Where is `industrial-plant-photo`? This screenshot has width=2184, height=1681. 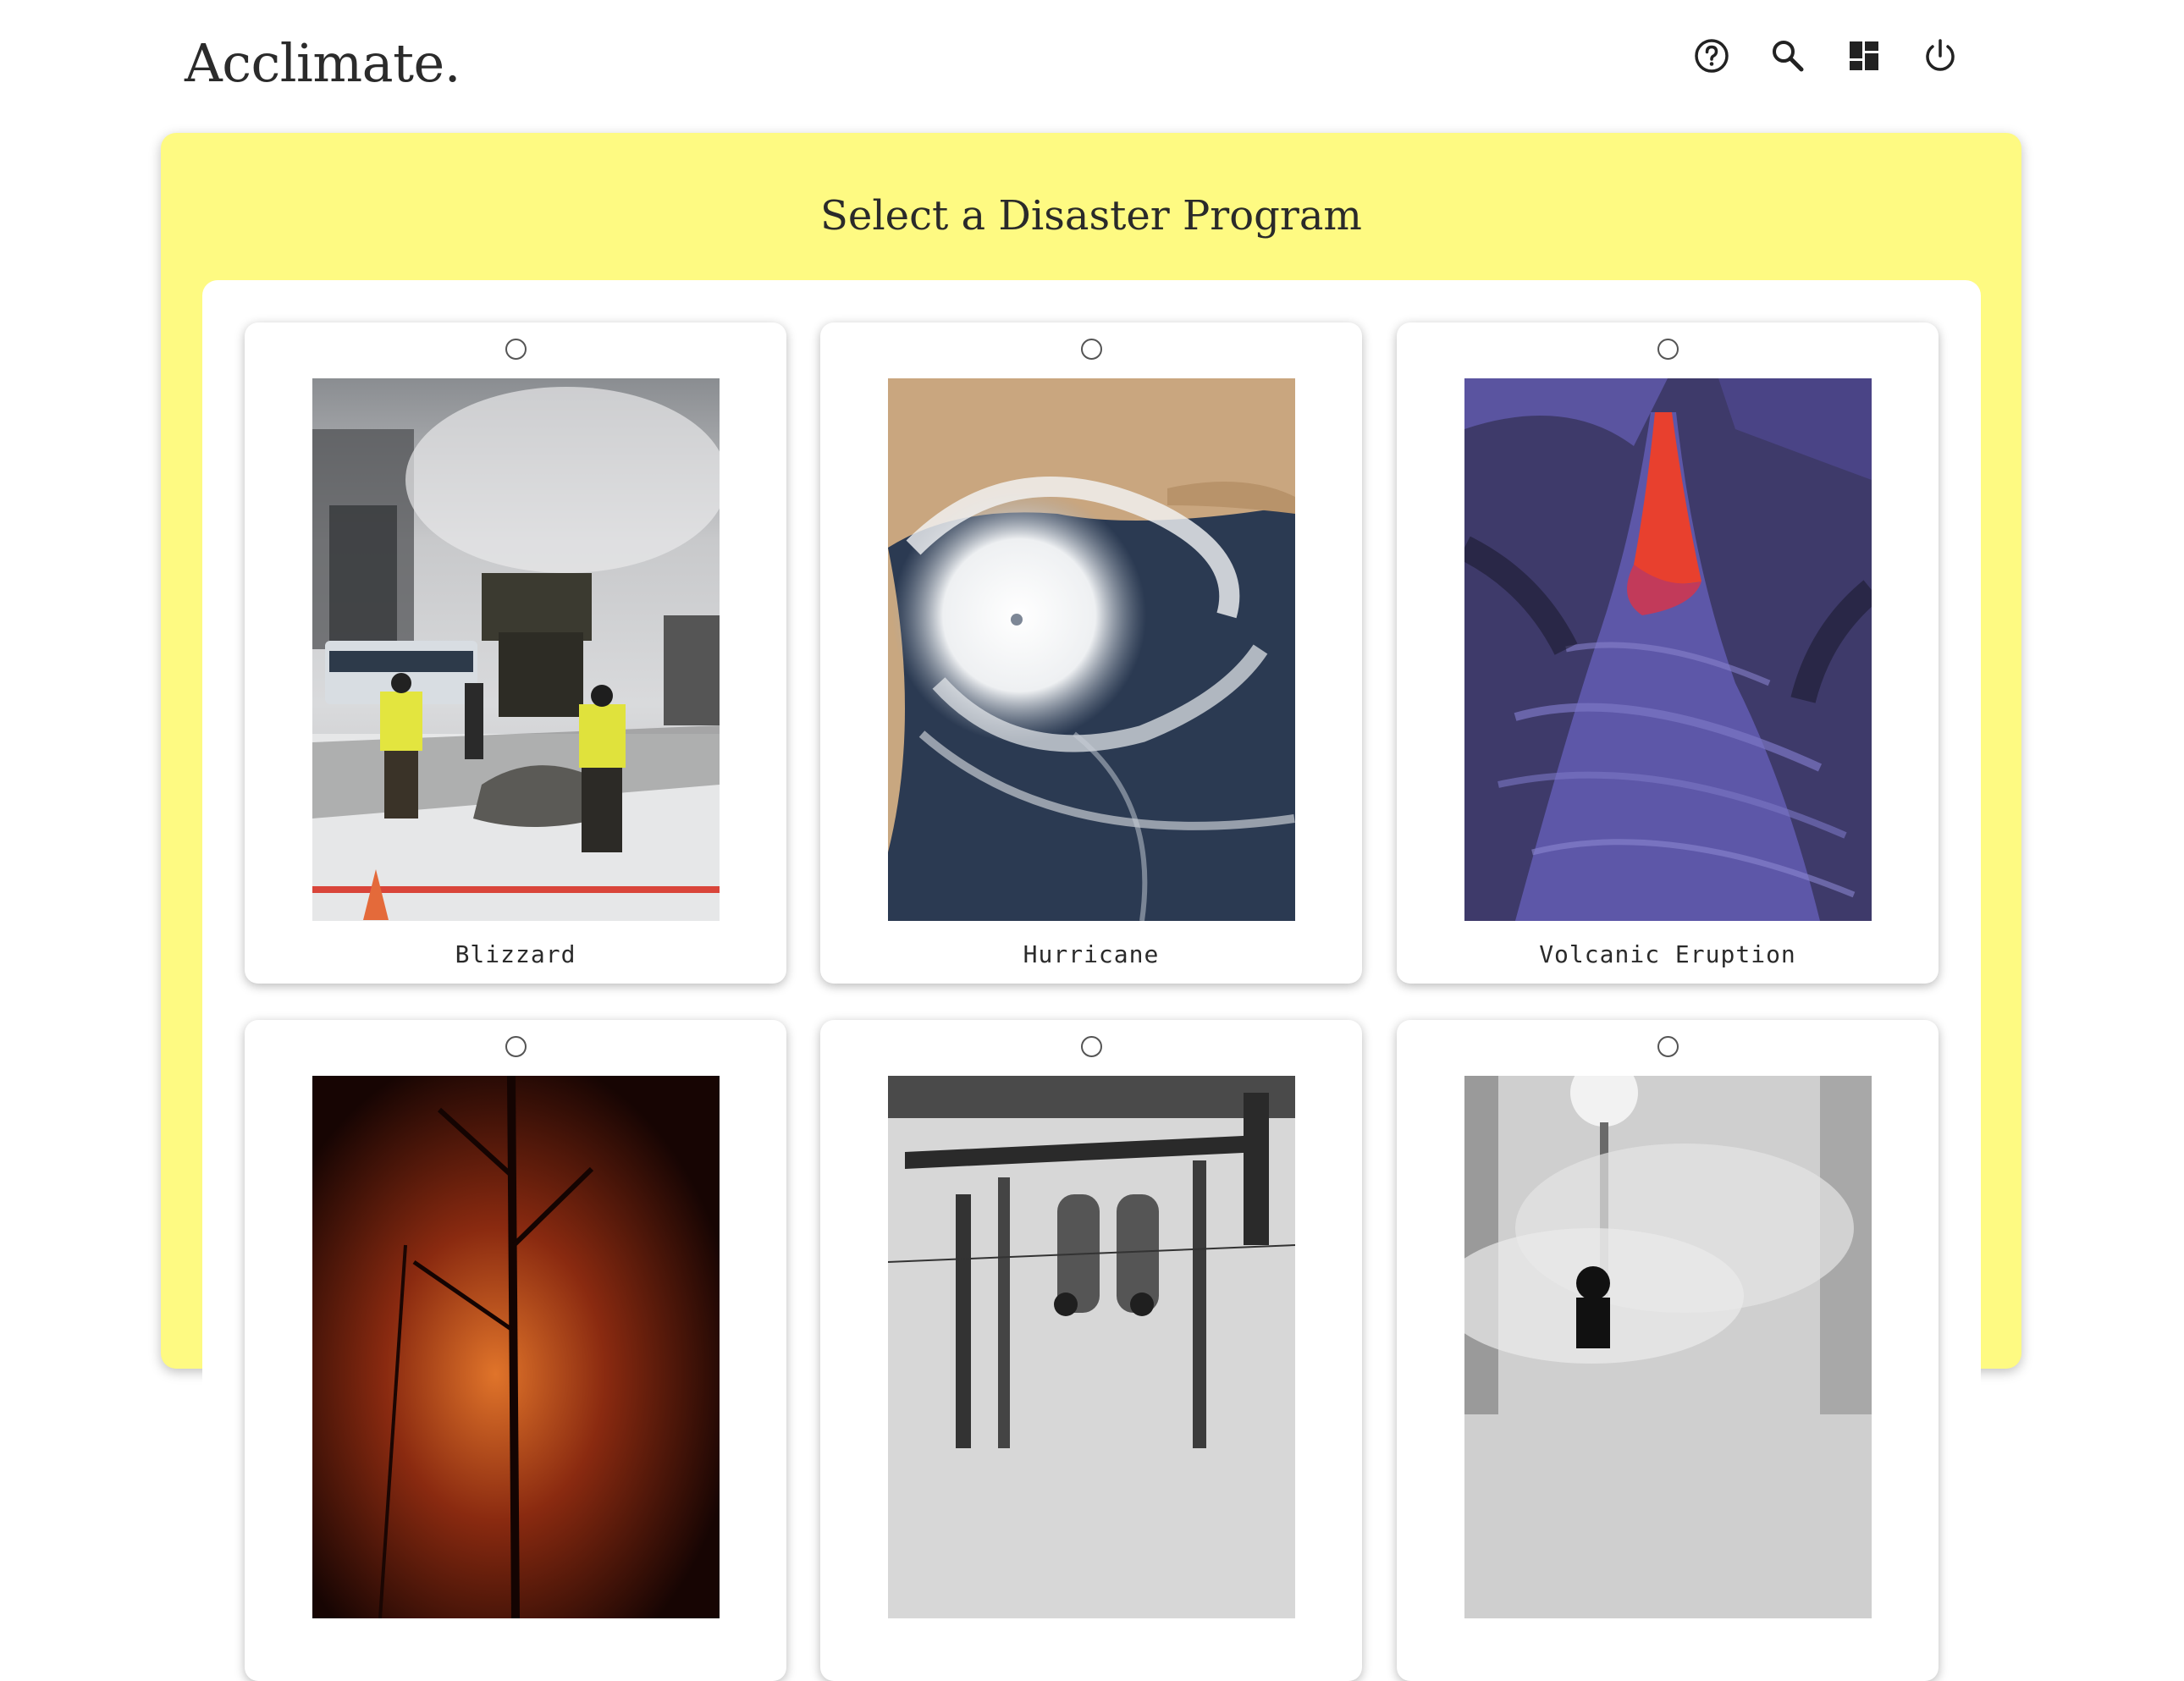
industrial-plant-photo is located at coordinates (1091, 1347).